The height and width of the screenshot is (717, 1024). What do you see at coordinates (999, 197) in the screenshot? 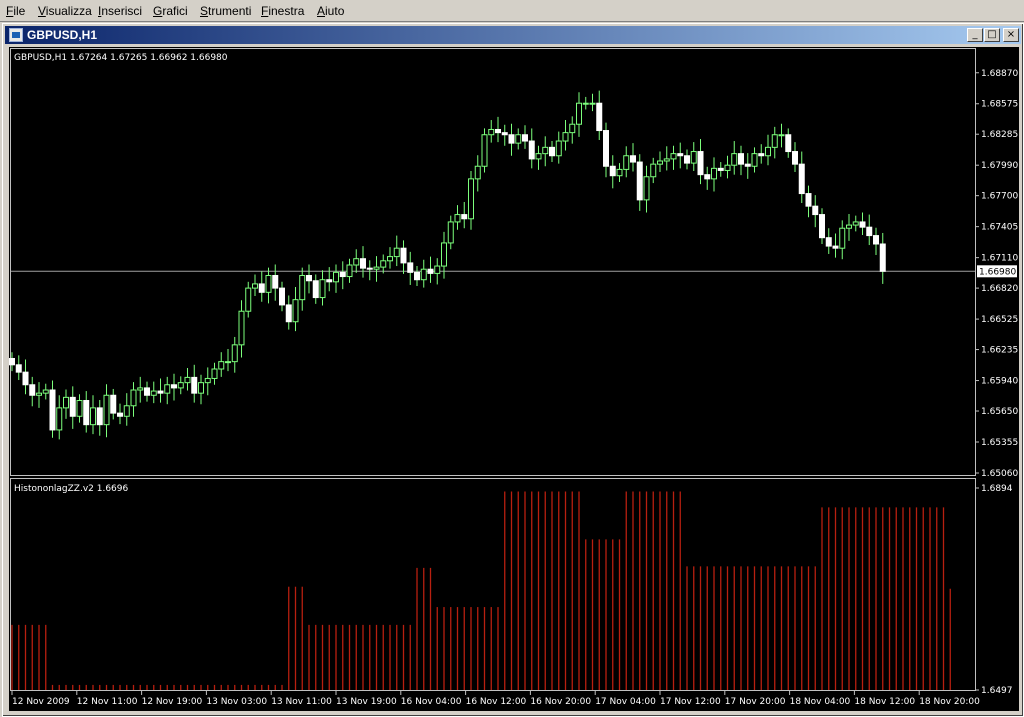
I see `price-axis-label: 1.67700` at bounding box center [999, 197].